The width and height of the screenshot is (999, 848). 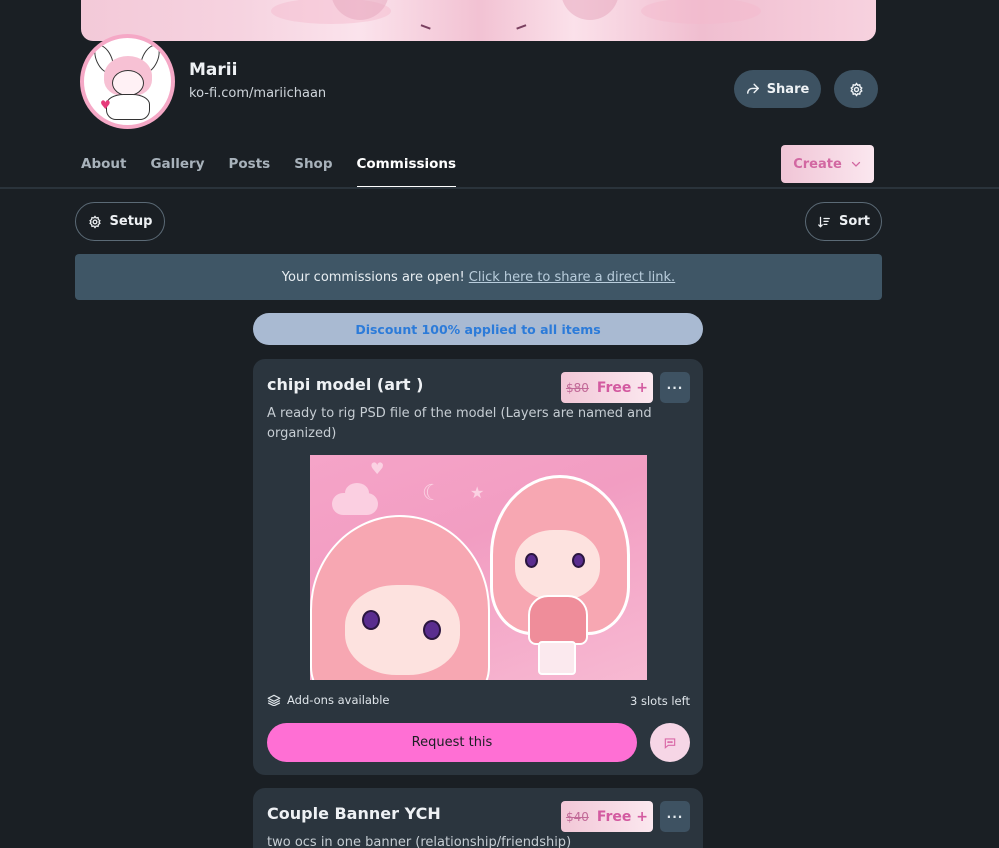 I want to click on create-button-label: Create, so click(x=817, y=164).